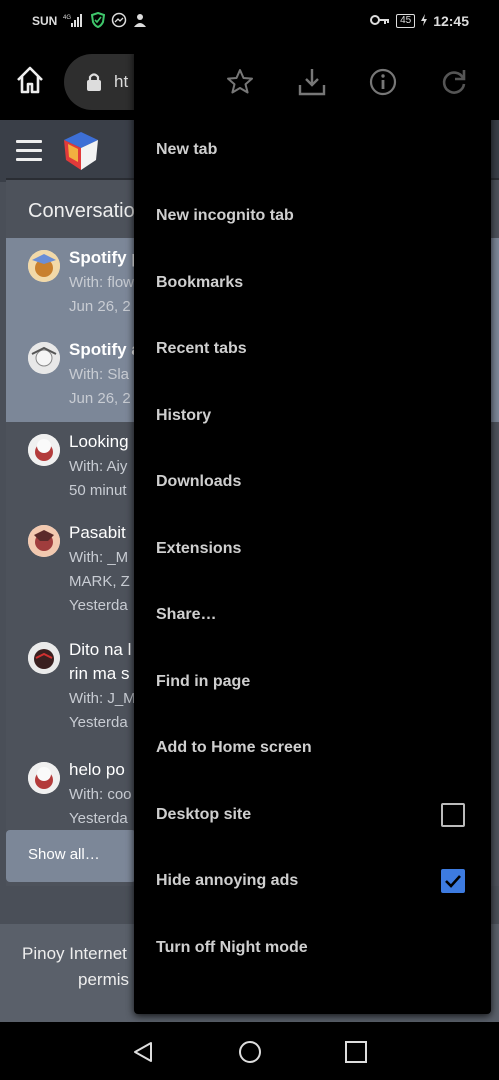 This screenshot has height=1080, width=499. I want to click on footer-line-2: permis, so click(104, 979).